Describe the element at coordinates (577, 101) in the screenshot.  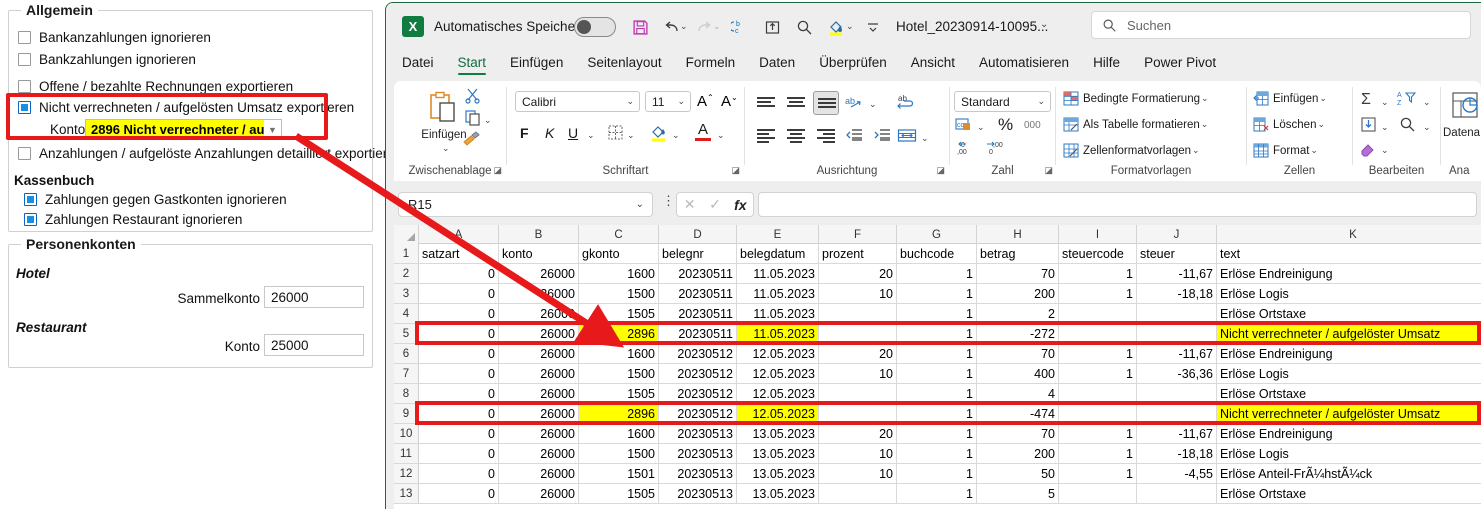
I see `font-name-select: Calibri ⌄` at that location.